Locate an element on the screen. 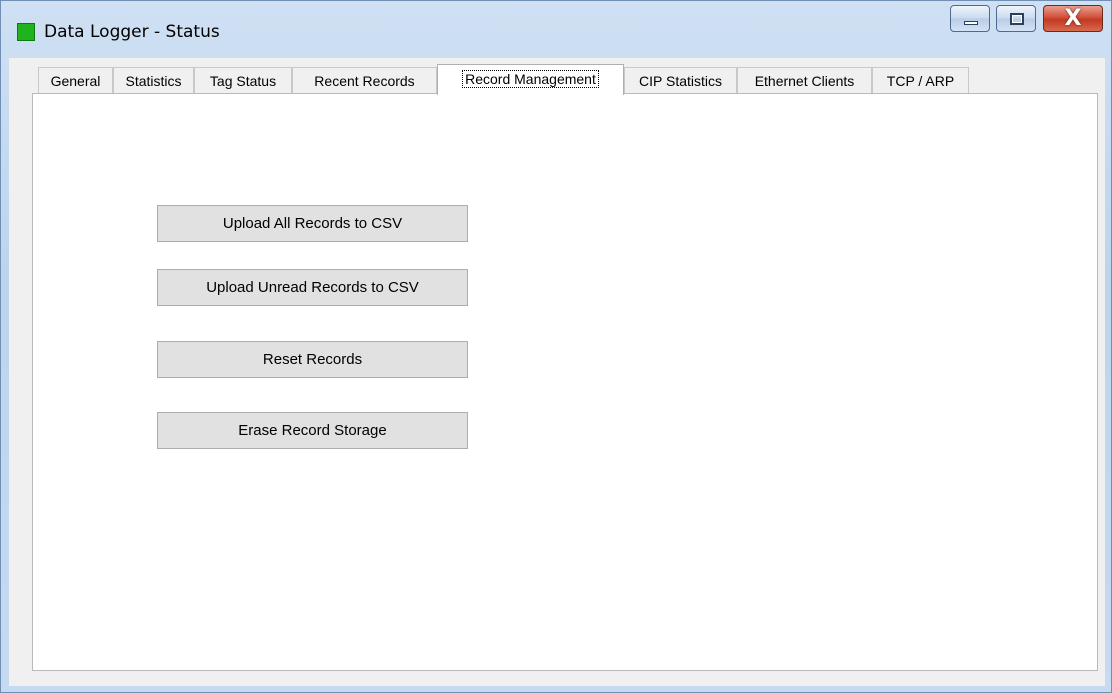 This screenshot has width=1112, height=693. upload-unread-records-button: Upload Unread Records to CSV is located at coordinates (312, 287).